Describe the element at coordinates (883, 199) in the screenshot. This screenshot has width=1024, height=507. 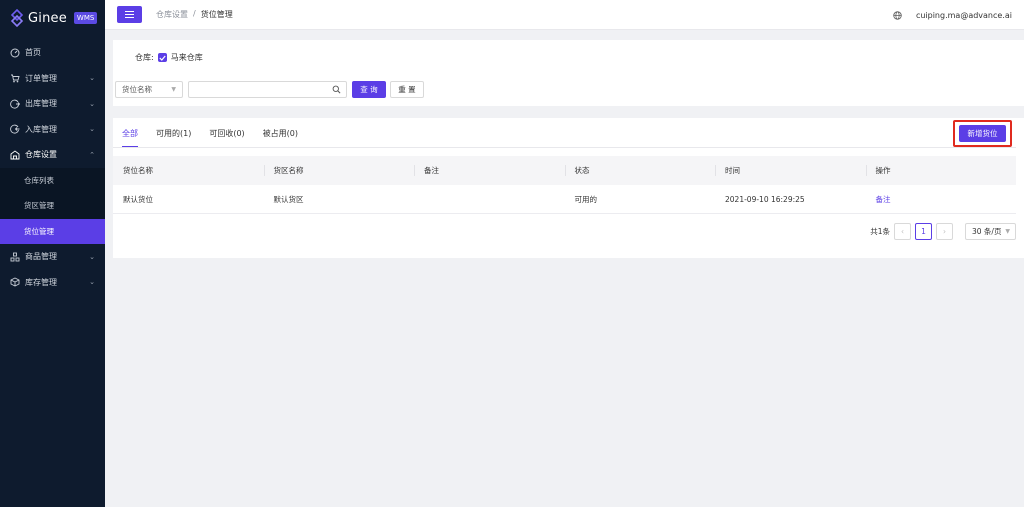
I see `remark-link: 备注` at that location.